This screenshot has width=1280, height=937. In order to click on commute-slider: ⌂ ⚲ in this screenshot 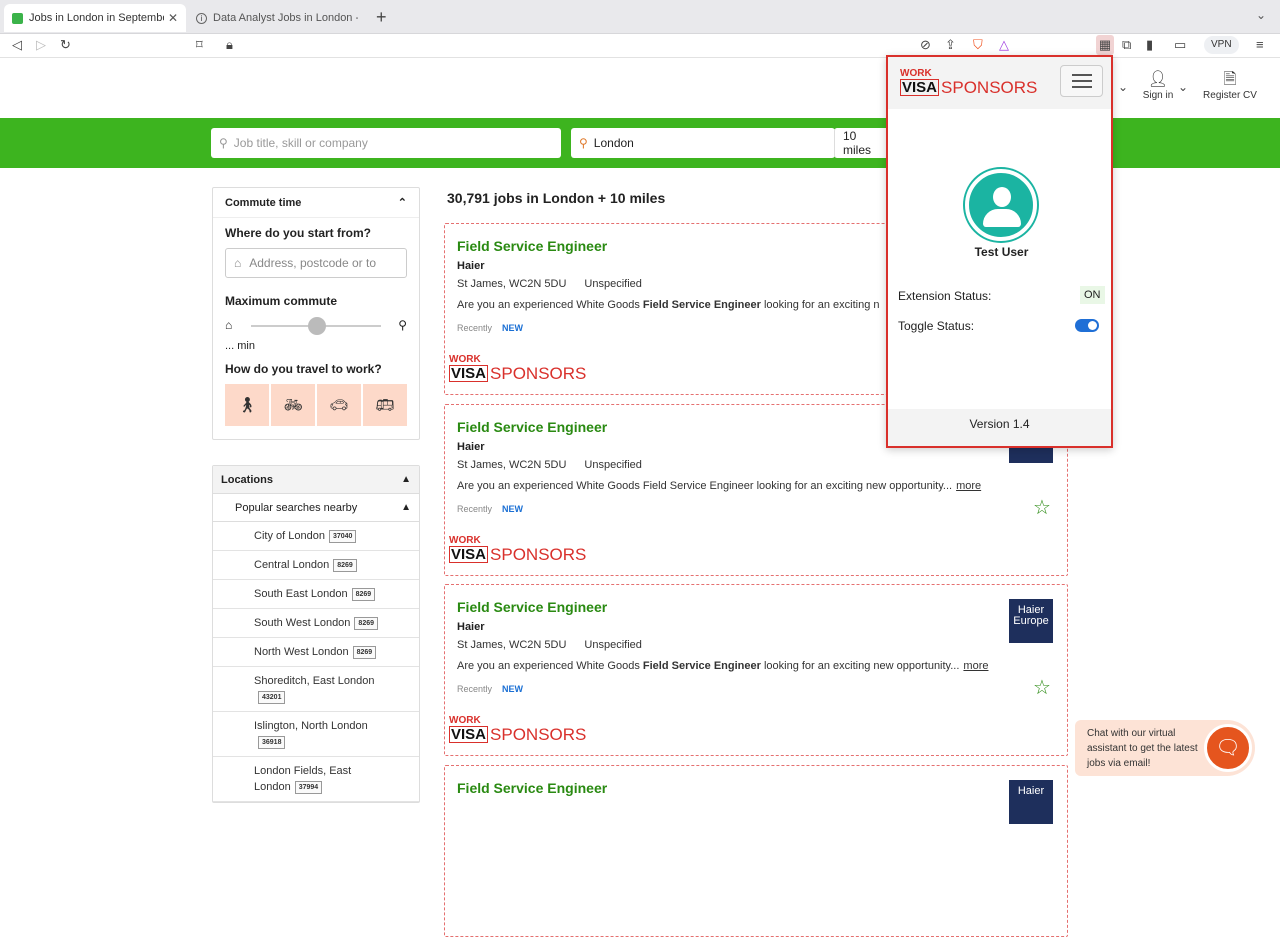, I will do `click(316, 326)`.